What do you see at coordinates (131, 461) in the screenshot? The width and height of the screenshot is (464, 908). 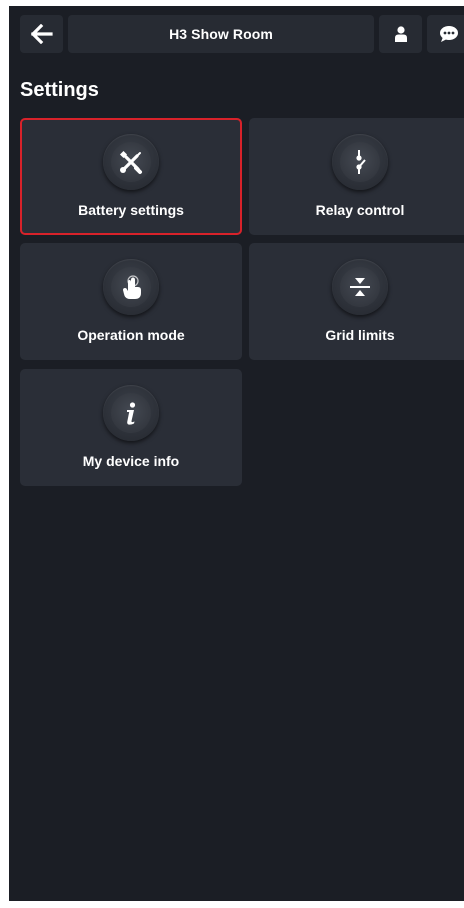 I see `tile-label: My device info` at bounding box center [131, 461].